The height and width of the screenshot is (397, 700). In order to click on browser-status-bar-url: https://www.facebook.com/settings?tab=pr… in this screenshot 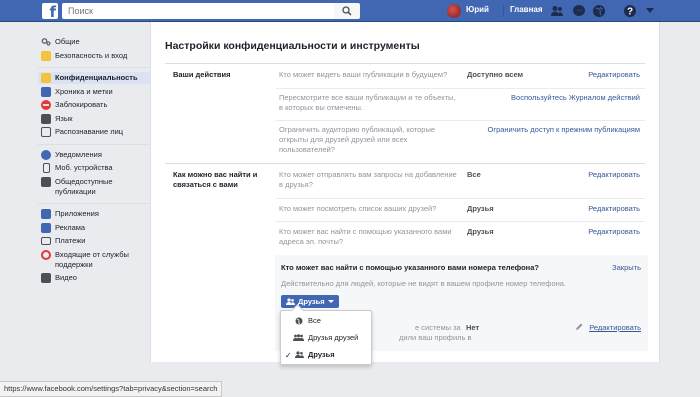, I will do `click(111, 389)`.